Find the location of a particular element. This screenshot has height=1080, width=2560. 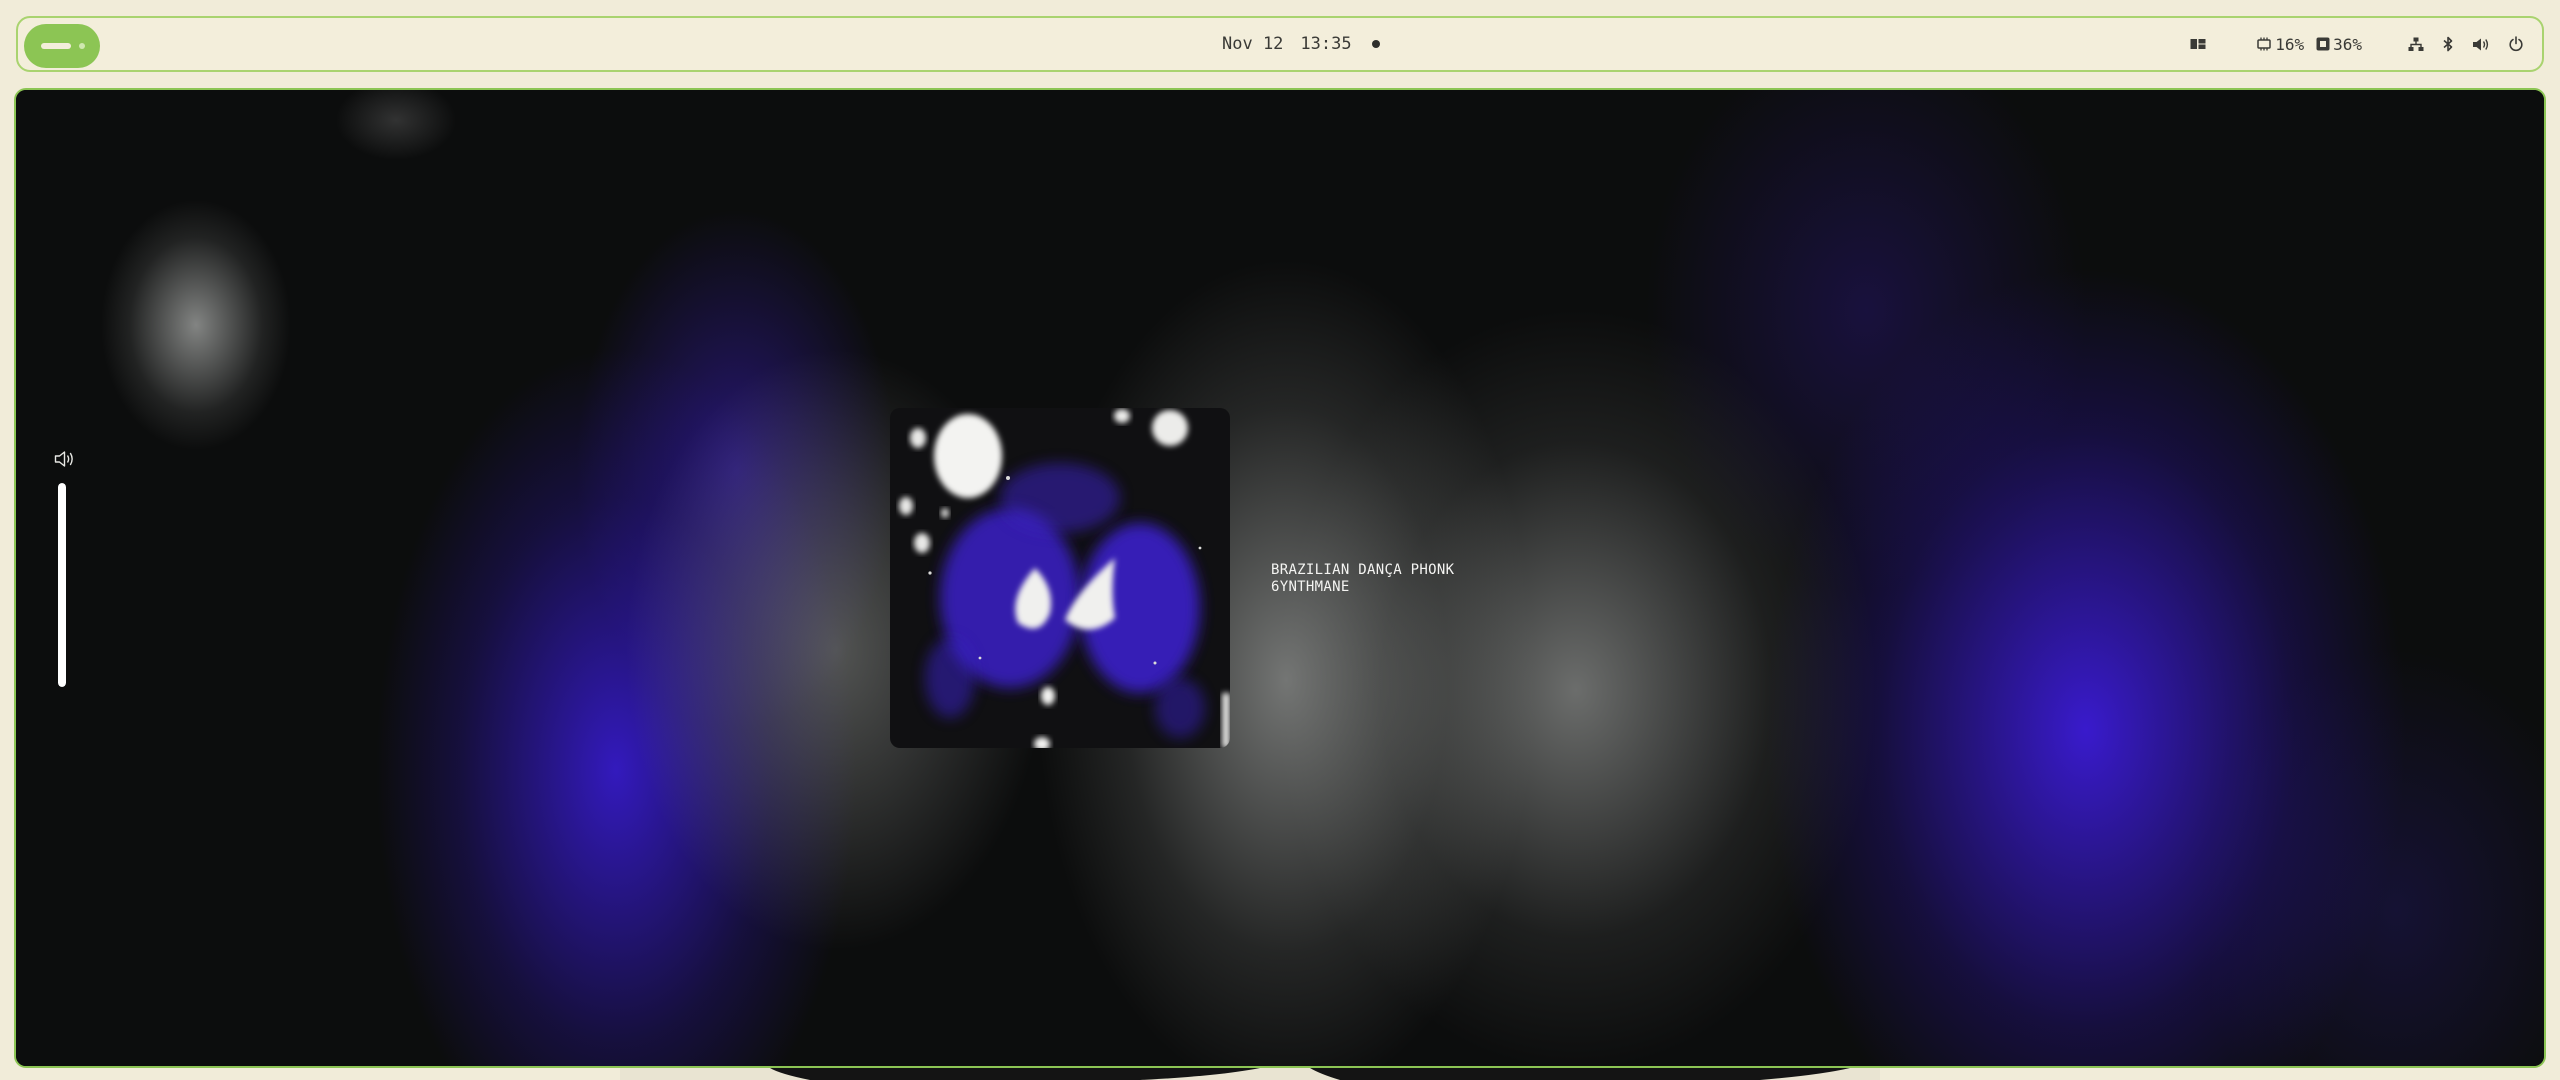

time-label: 13:35 is located at coordinates (1326, 44).